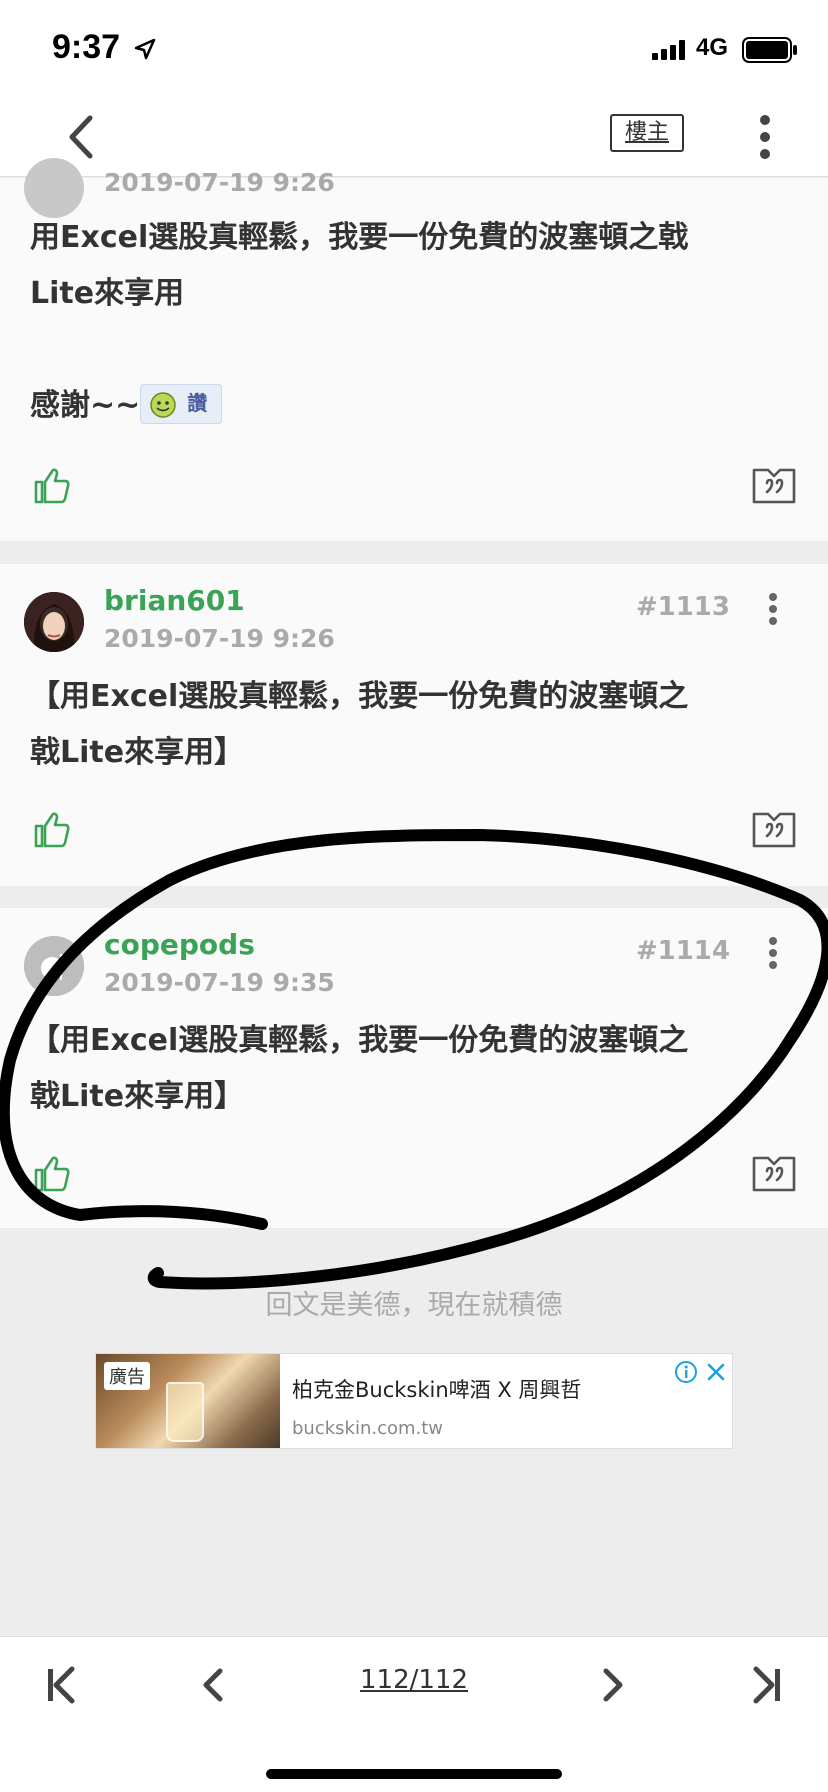 Image resolution: width=828 pixels, height=1792 pixels. I want to click on post-body: 用Excel選股真輕鬆，我要一份免費的波塞頓之戟 Lite來享用 感謝~~ 讚, so click(415, 322).